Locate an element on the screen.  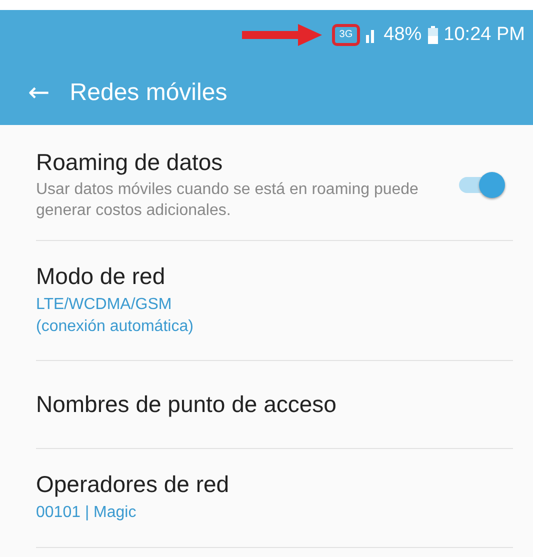
battery-percent: 48% is located at coordinates (403, 35).